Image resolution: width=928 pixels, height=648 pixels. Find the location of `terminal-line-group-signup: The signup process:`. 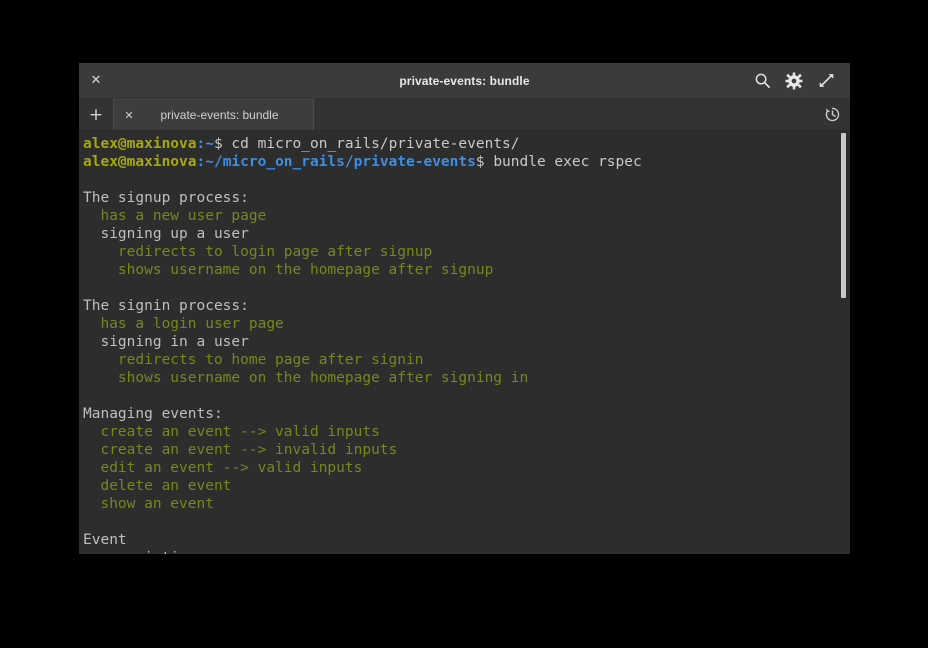

terminal-line-group-signup: The signup process: is located at coordinates (466, 198).